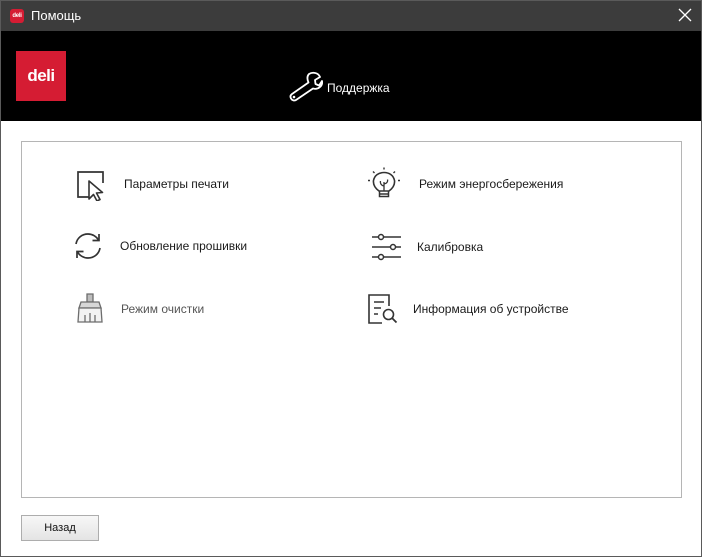 The width and height of the screenshot is (702, 557). I want to click on title-bar: deli Помощь, so click(351, 16).